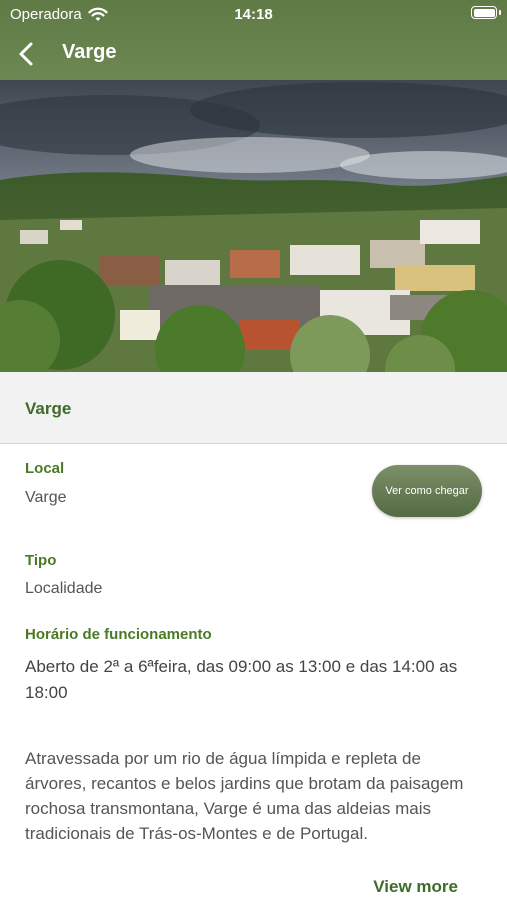 The width and height of the screenshot is (507, 900). Describe the element at coordinates (45, 468) in the screenshot. I see `local-label: Local` at that location.